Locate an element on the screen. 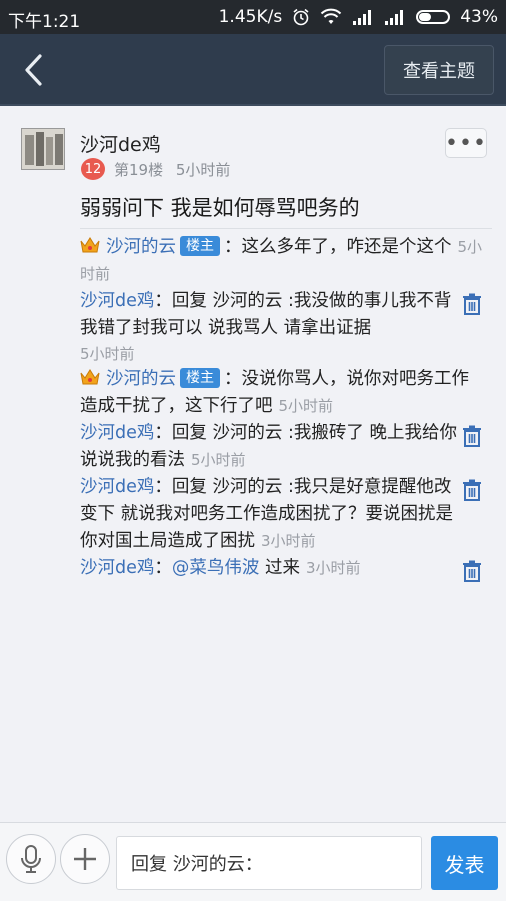 The height and width of the screenshot is (901, 506). reply-input: 回复 沙河的云： is located at coordinates (269, 863).